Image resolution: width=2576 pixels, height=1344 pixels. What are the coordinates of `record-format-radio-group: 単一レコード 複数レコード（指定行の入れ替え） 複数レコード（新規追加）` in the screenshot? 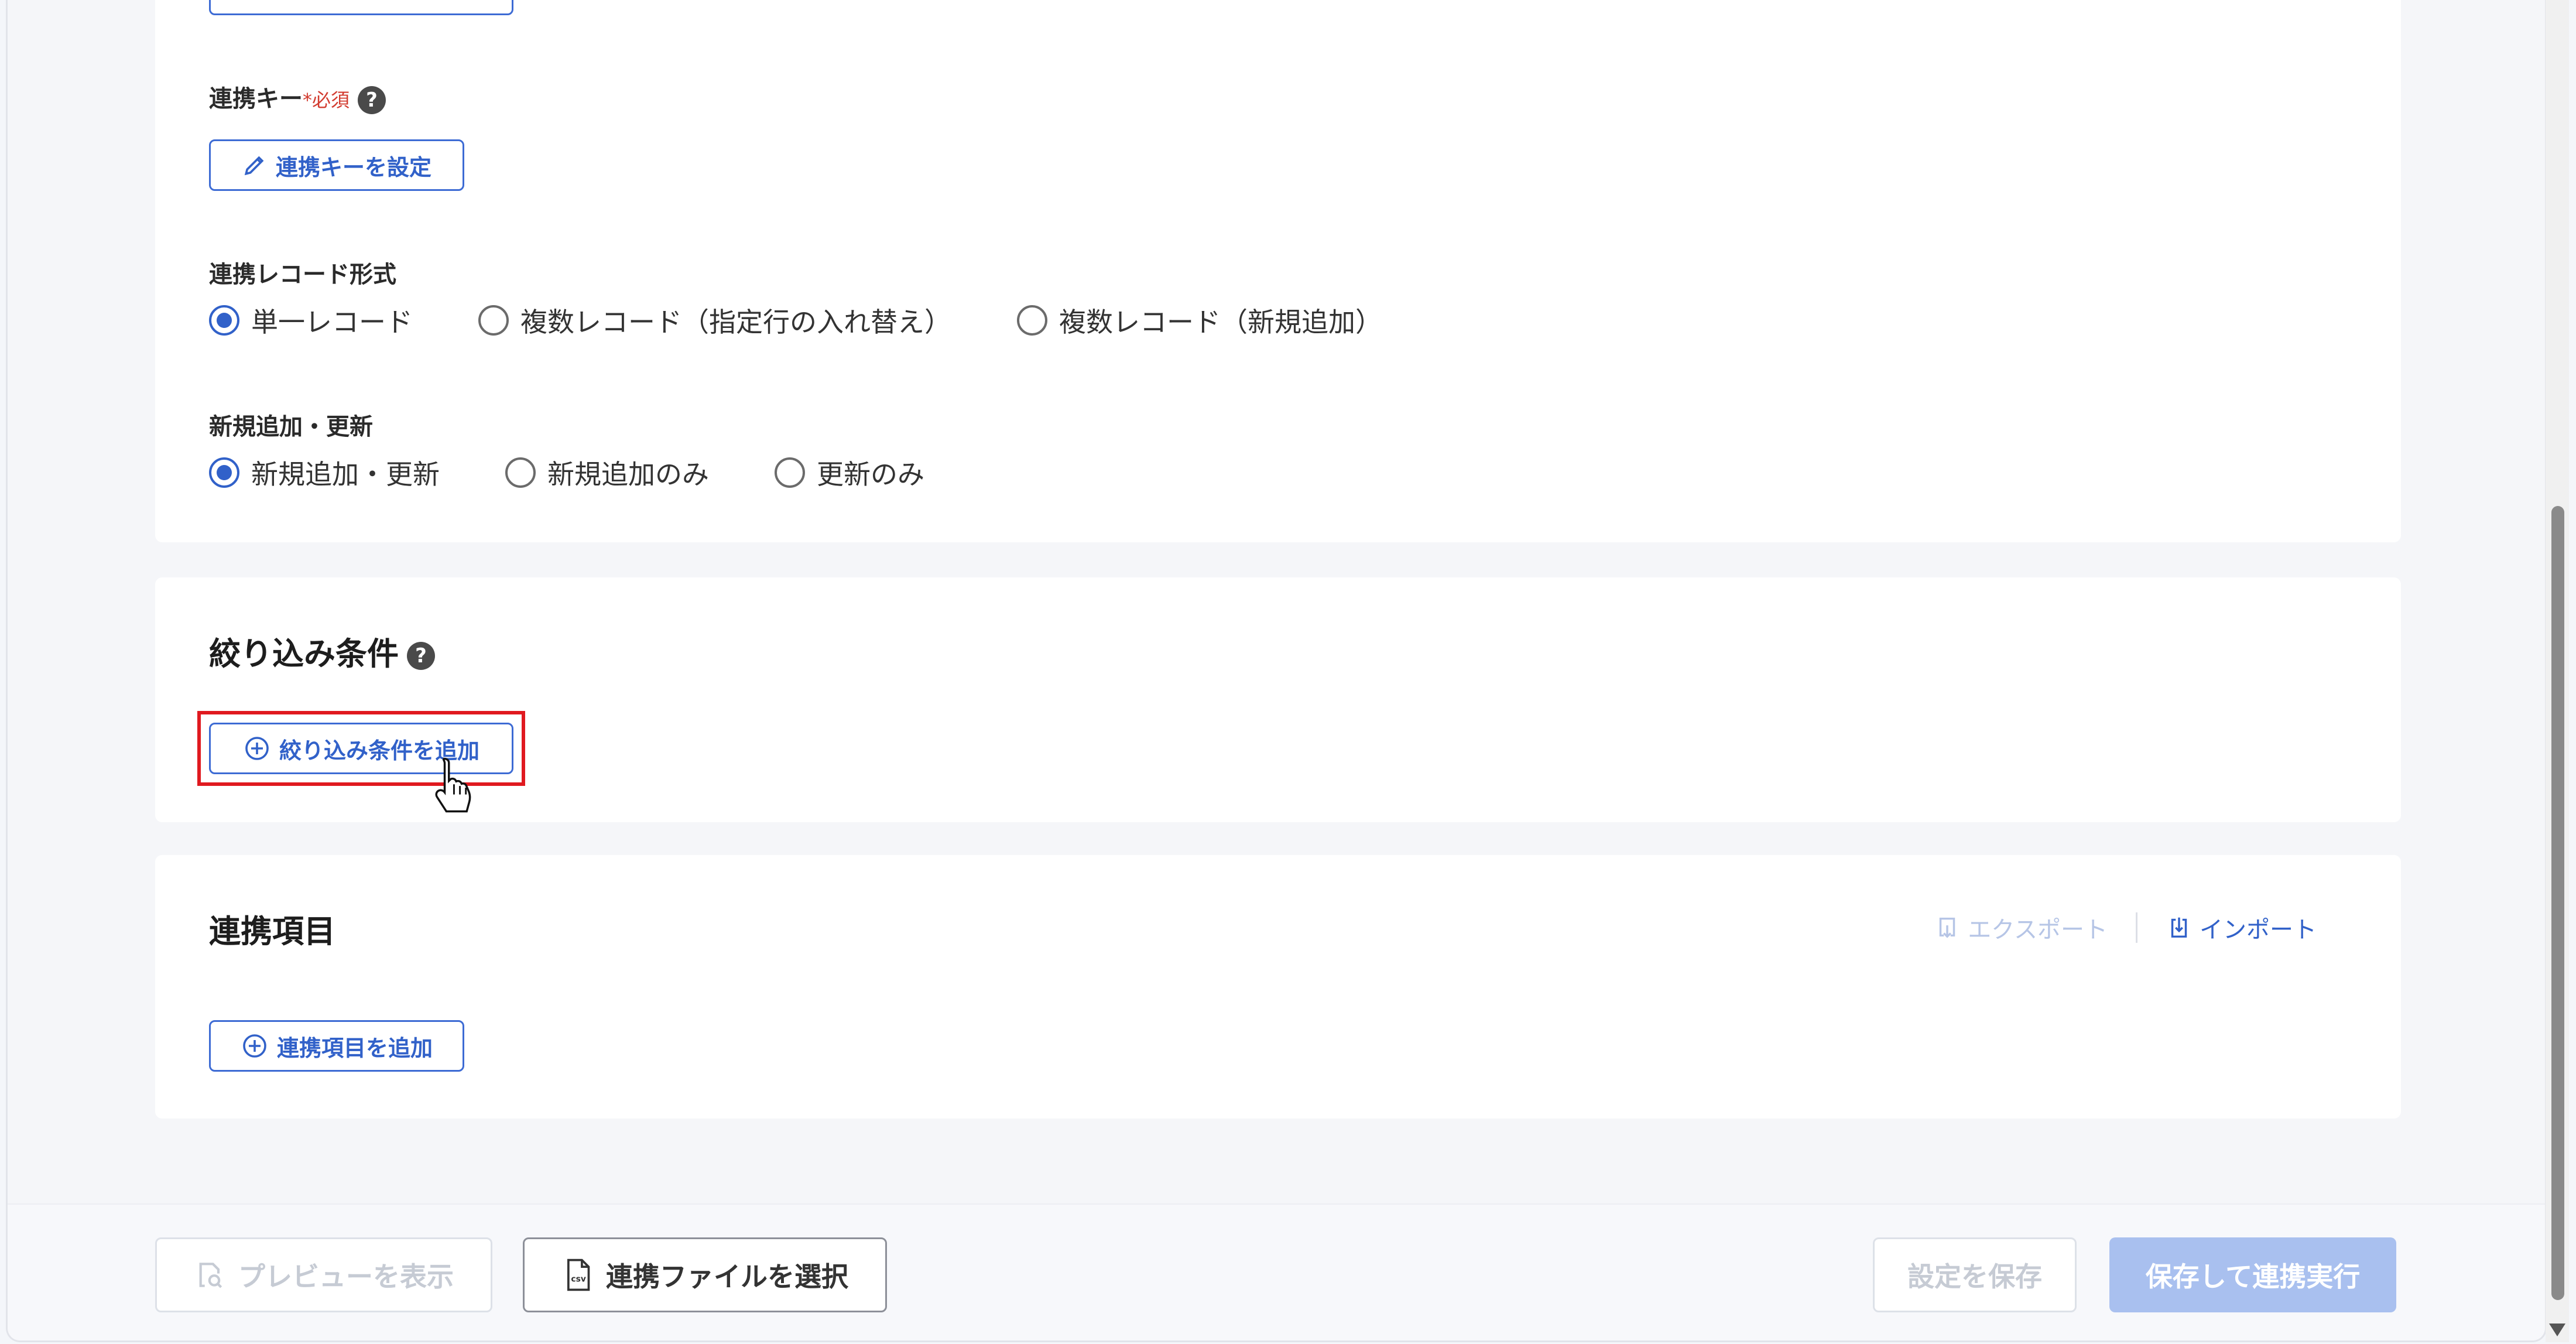 It's located at (828, 320).